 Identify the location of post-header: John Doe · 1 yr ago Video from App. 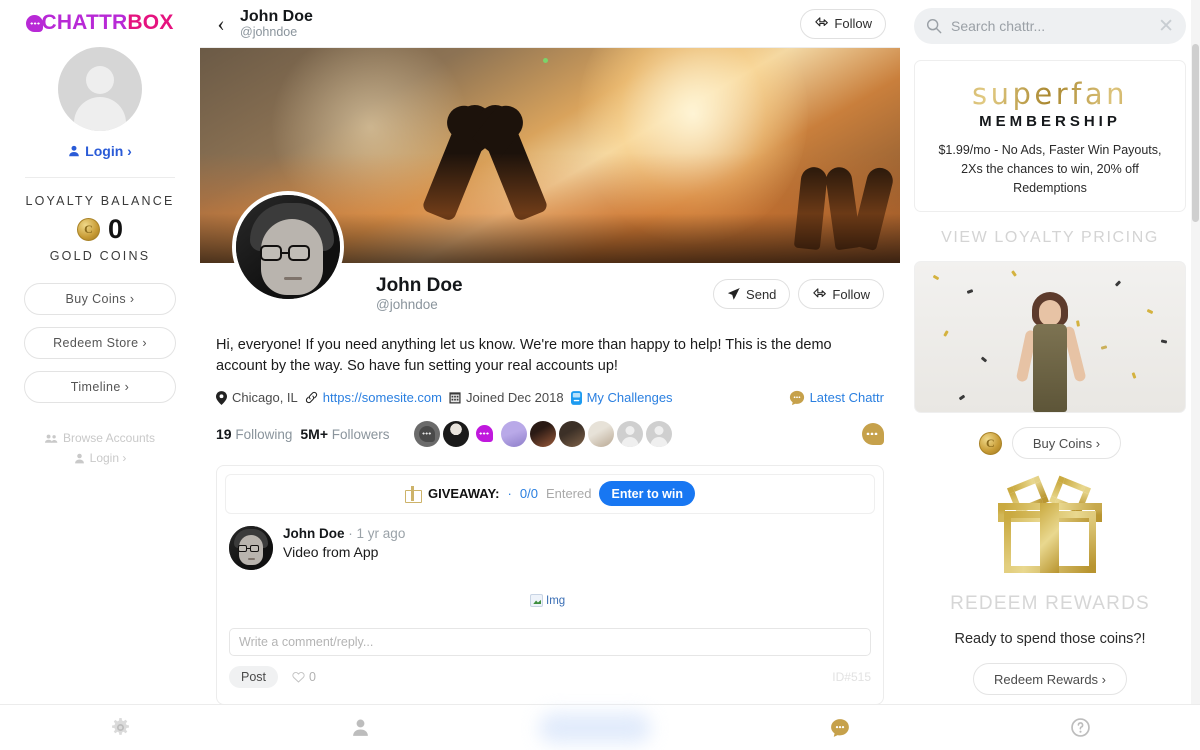
(550, 542).